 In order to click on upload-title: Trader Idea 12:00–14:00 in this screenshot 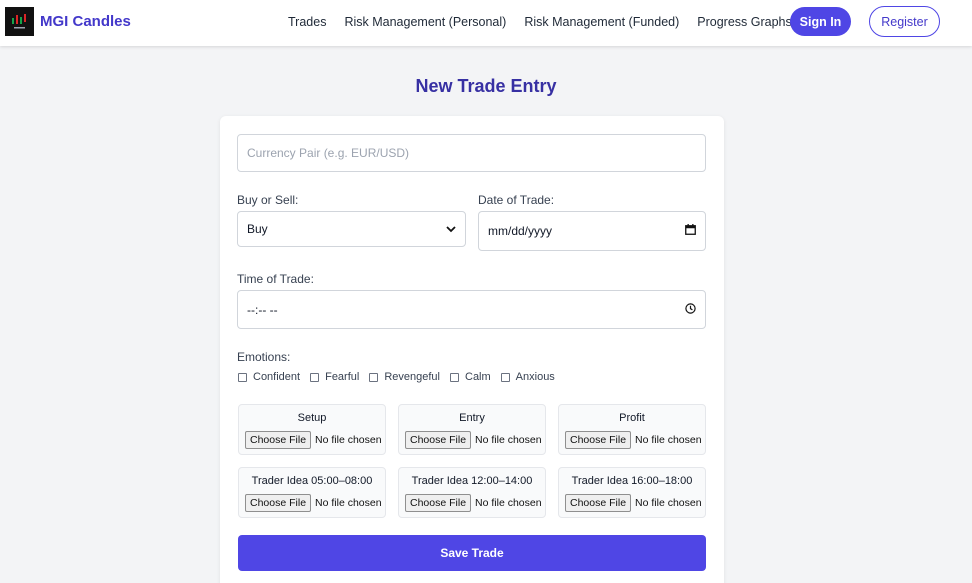, I will do `click(472, 481)`.